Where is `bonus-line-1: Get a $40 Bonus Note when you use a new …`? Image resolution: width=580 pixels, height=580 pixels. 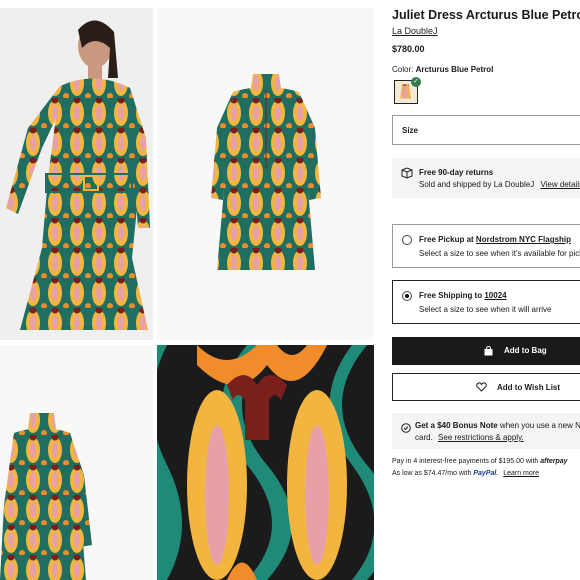
bonus-line-1: Get a $40 Bonus Note when you use a new … is located at coordinates (497, 425).